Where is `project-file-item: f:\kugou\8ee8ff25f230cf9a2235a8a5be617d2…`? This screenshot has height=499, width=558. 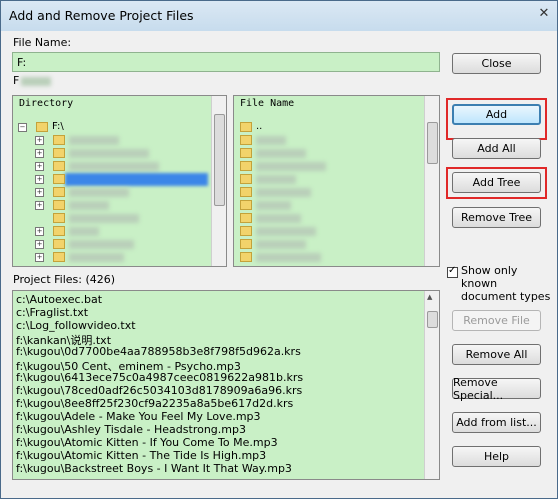
project-file-item: f:\kugou\8ee8ff25f230cf9a2235a8a5be617d2… is located at coordinates (154, 403).